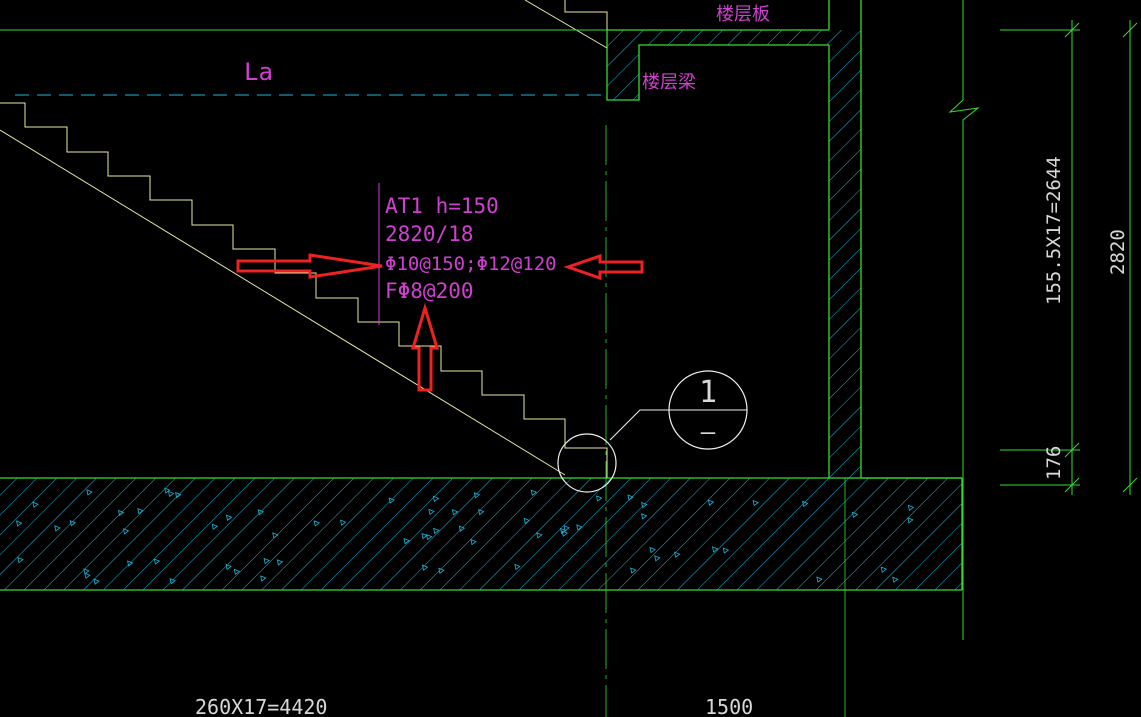 The width and height of the screenshot is (1141, 717). Describe the element at coordinates (729, 706) in the screenshot. I see `dim-bottom-right: 1500` at that location.